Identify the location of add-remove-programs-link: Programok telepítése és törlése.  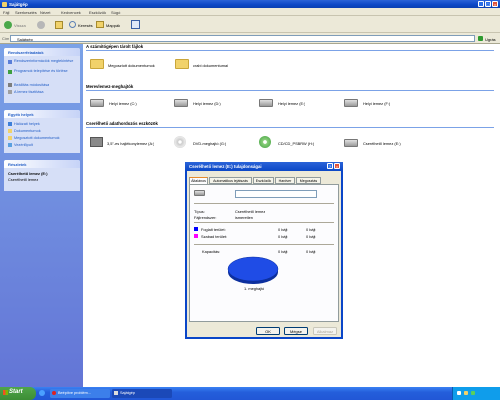
(45, 71).